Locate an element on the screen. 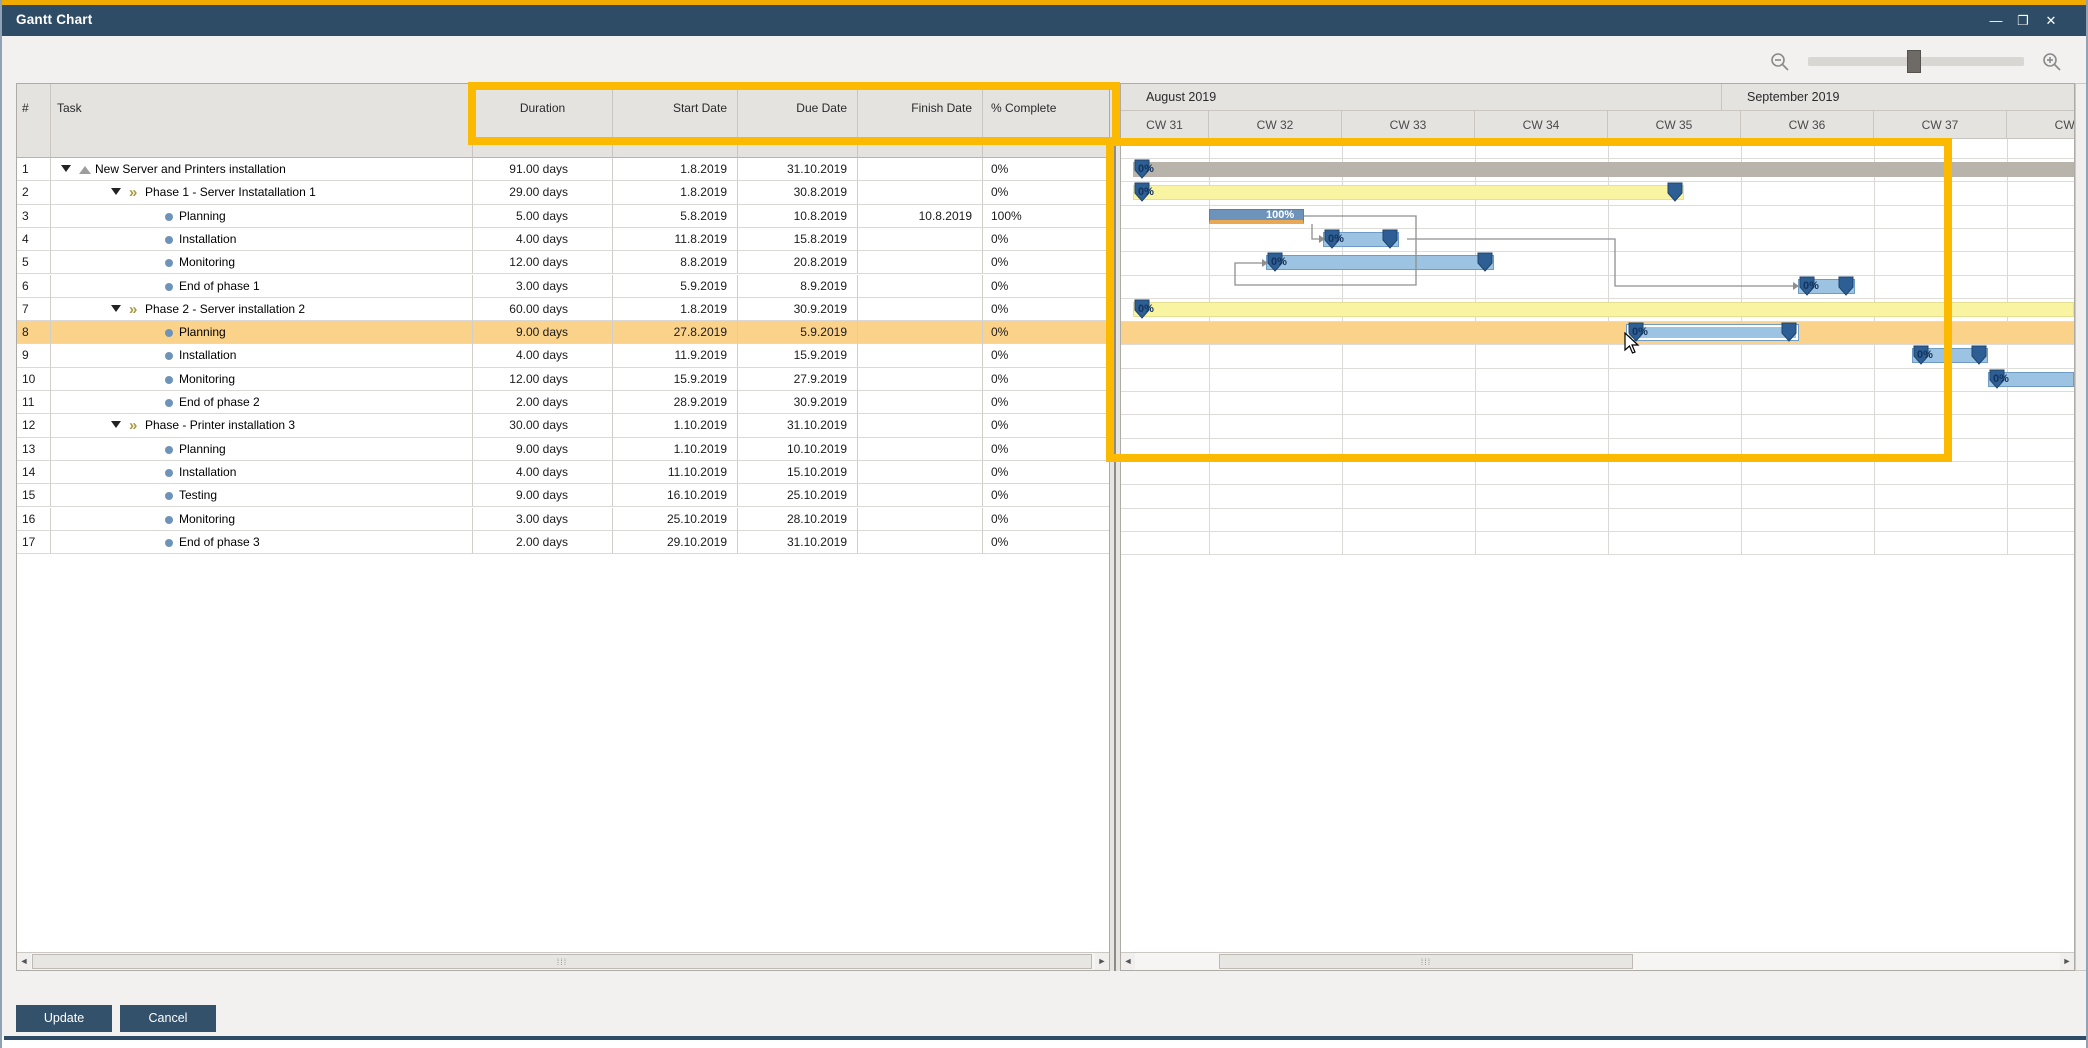 This screenshot has width=2088, height=1048. column-header-num: # is located at coordinates (34, 121).